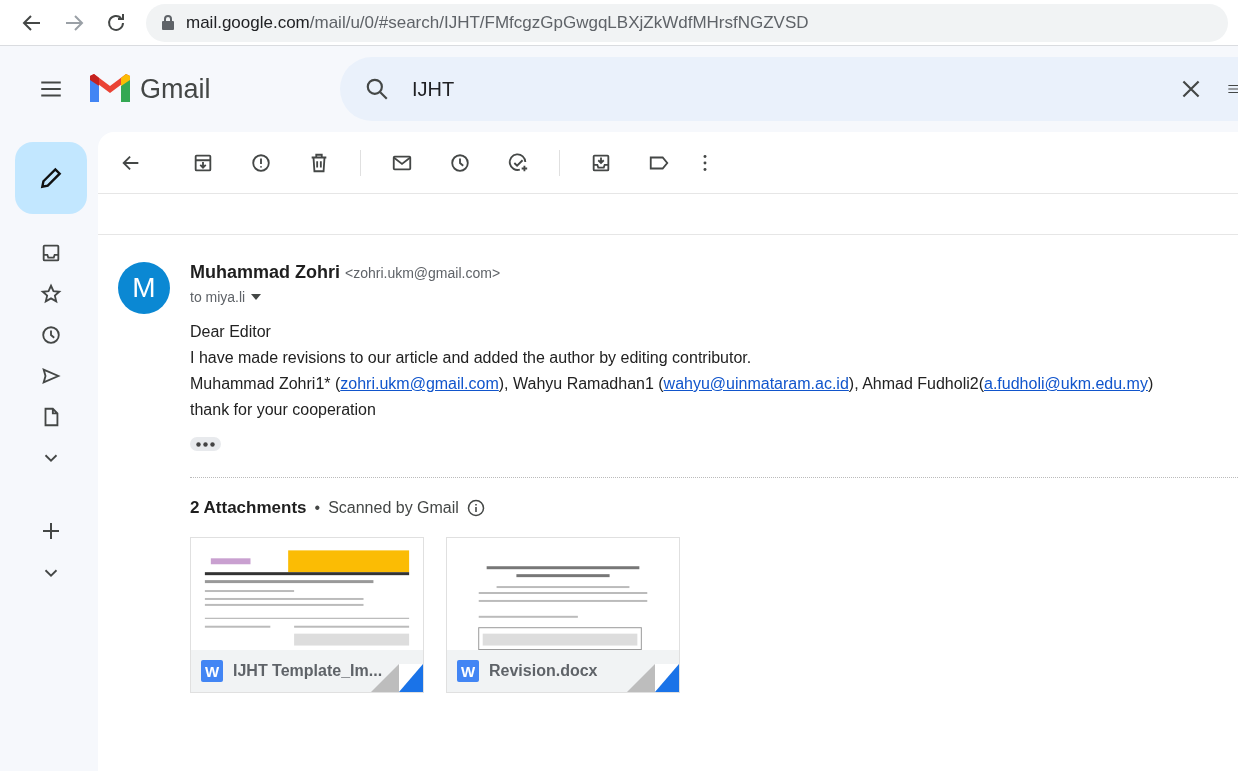 The width and height of the screenshot is (1238, 771). Describe the element at coordinates (265, 272) in the screenshot. I see `sender-name: Muhammad Zohri` at that location.